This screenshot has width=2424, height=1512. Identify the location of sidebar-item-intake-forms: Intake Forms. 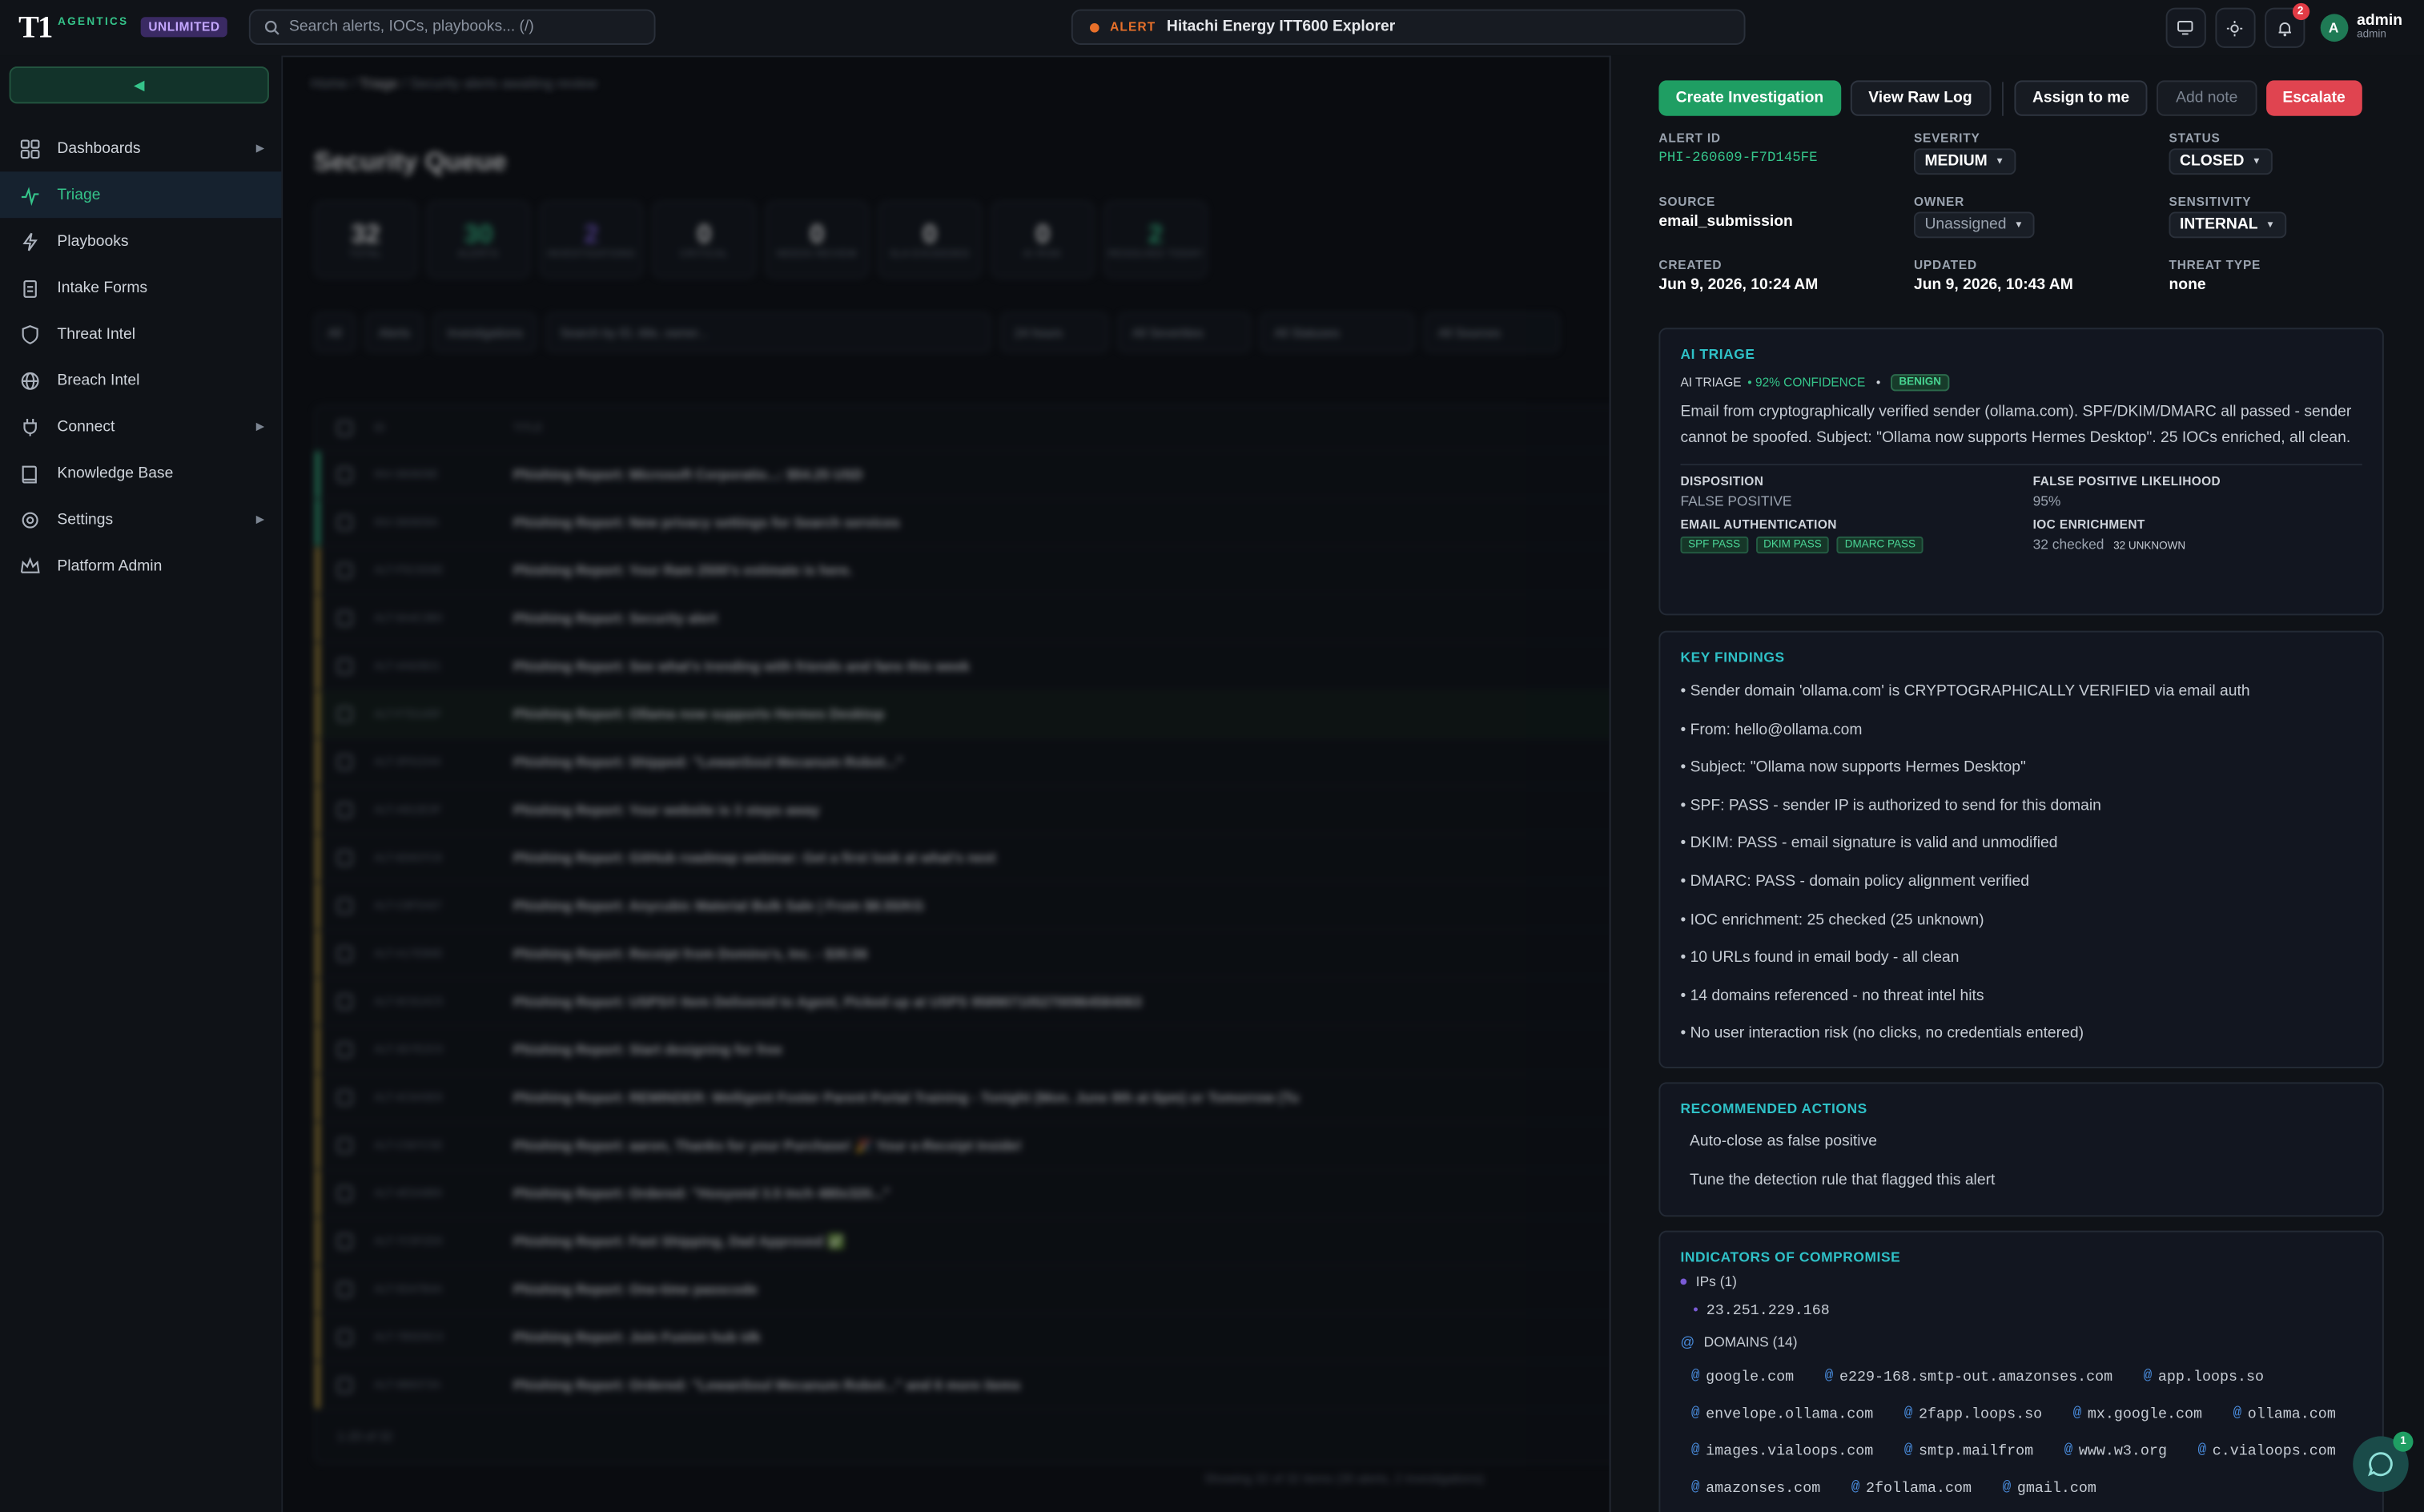
(140, 287).